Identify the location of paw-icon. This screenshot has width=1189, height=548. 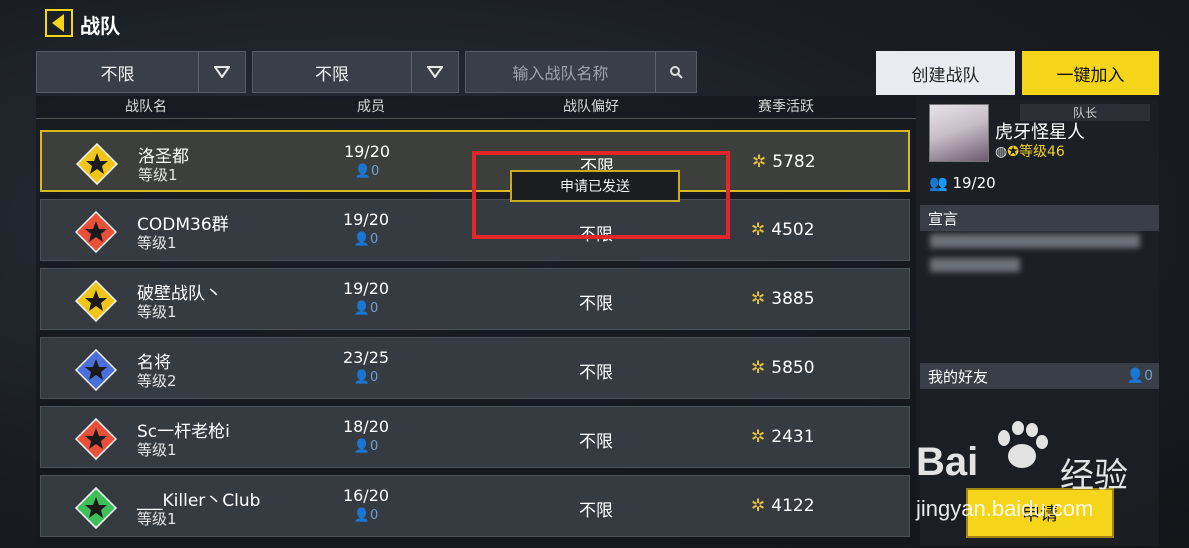
(1023, 444).